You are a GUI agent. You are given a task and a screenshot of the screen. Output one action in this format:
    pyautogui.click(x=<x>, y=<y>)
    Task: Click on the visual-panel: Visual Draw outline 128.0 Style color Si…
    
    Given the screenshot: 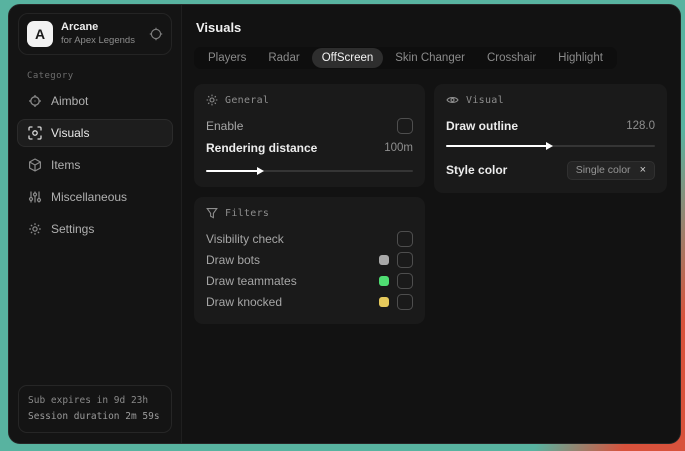 What is the action you would take?
    pyautogui.click(x=550, y=138)
    